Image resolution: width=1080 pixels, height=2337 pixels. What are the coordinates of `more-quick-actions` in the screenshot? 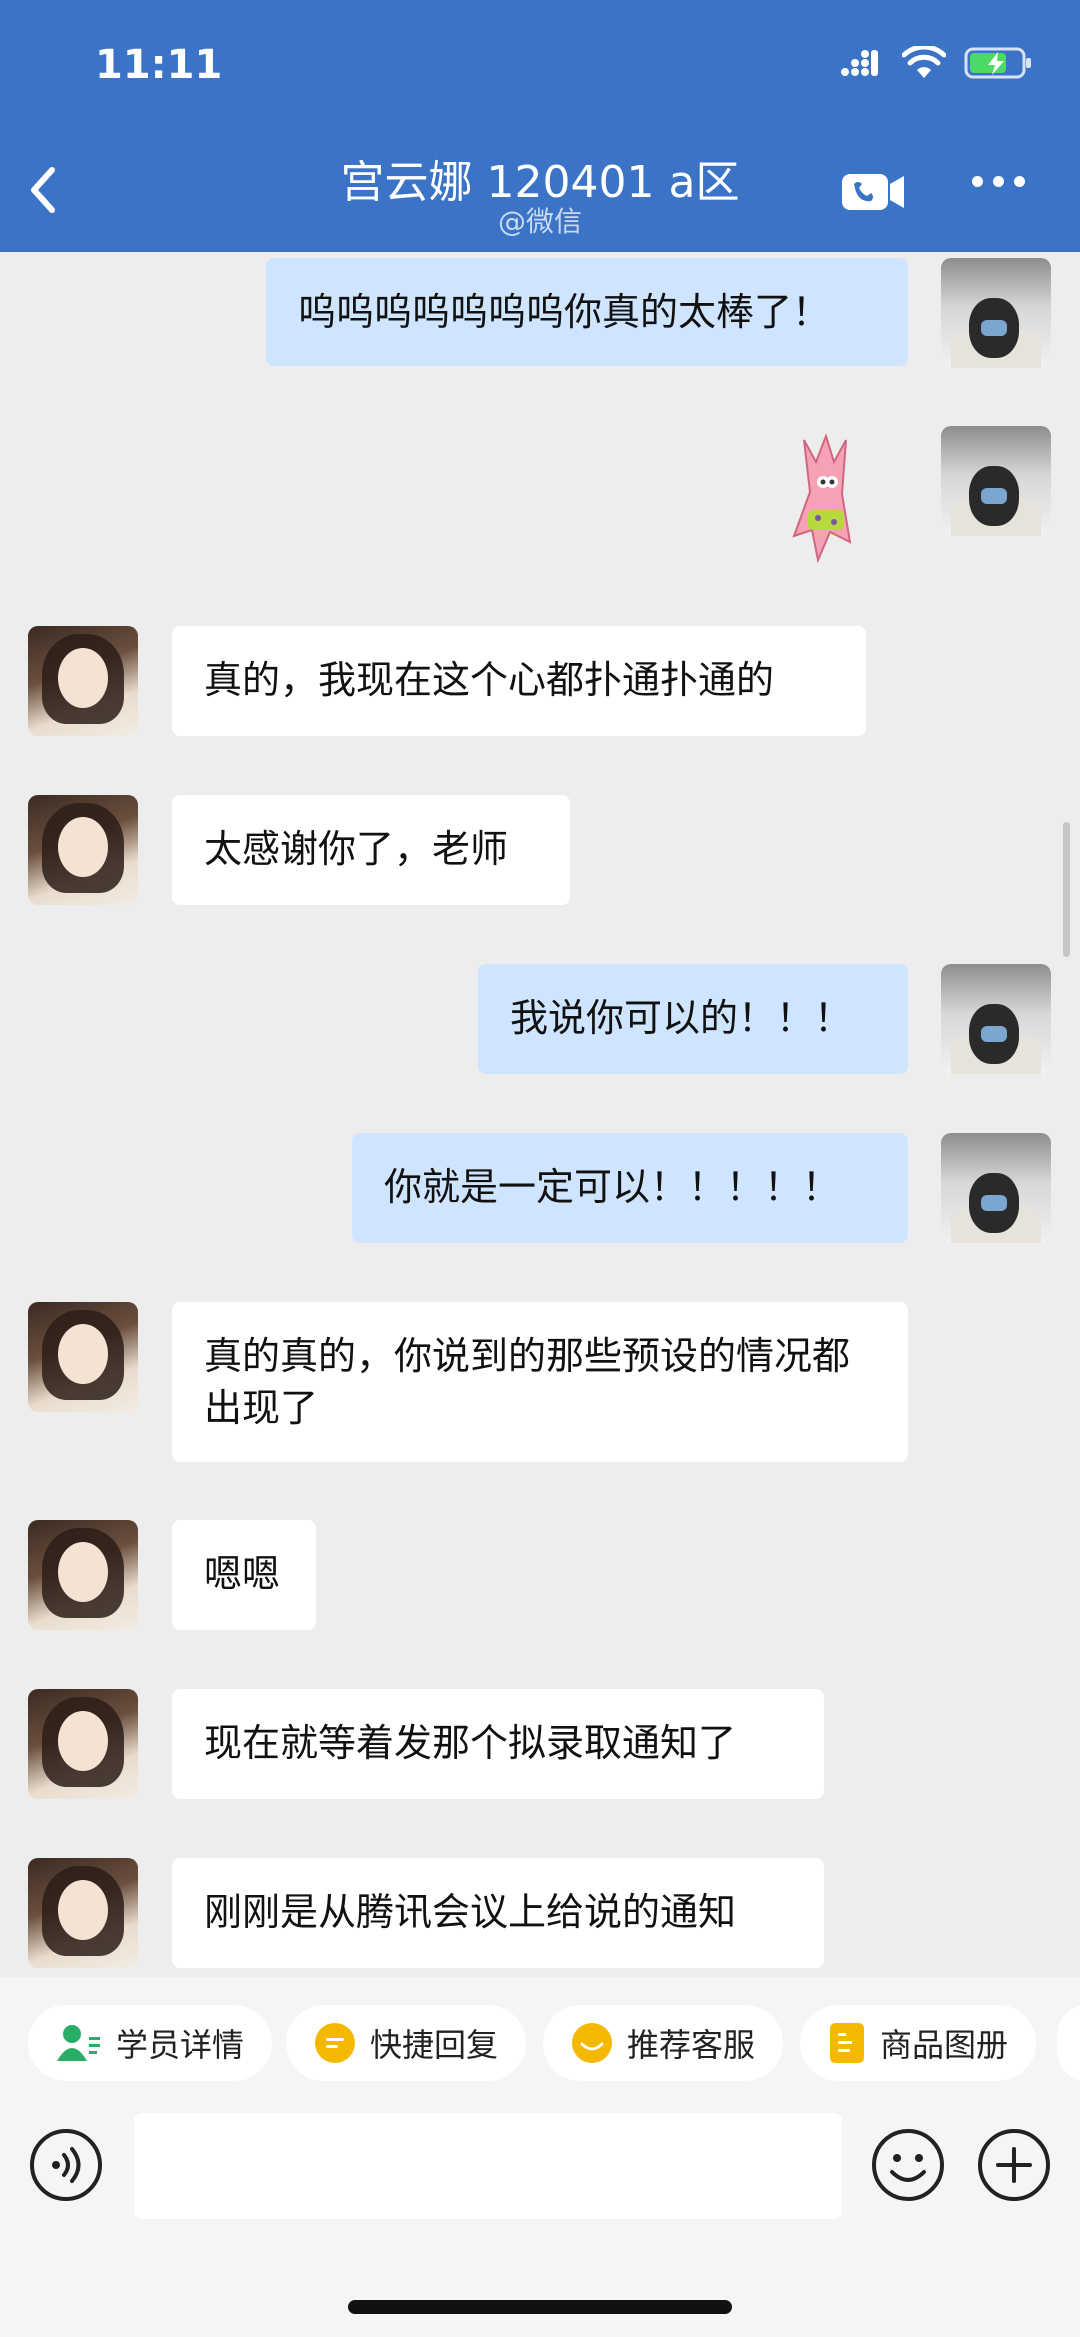 It's located at (1068, 2043).